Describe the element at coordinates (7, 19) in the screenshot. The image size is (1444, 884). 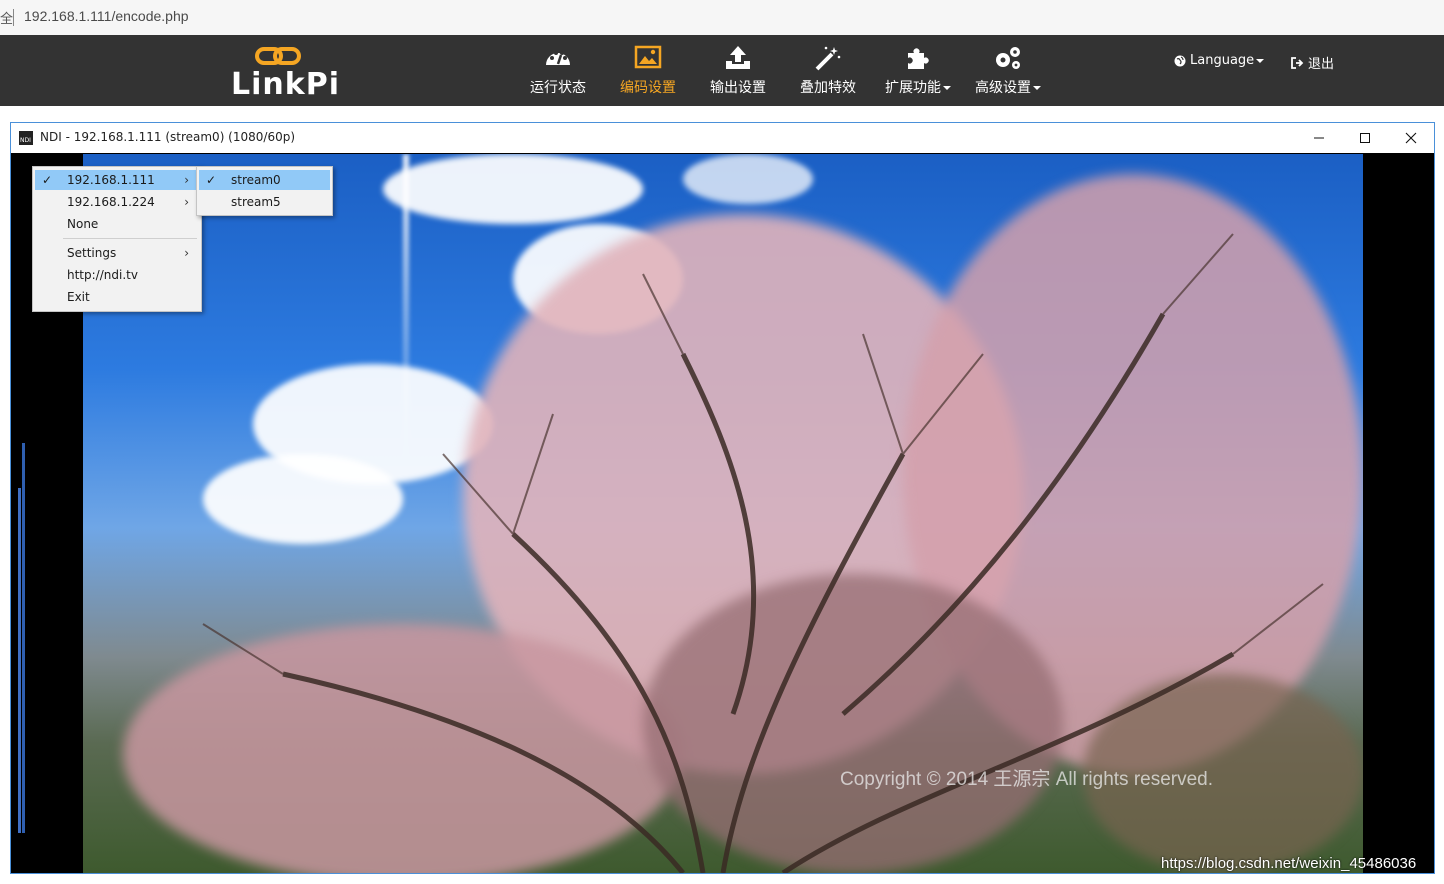
I see `address-bar-security-label: 全` at that location.